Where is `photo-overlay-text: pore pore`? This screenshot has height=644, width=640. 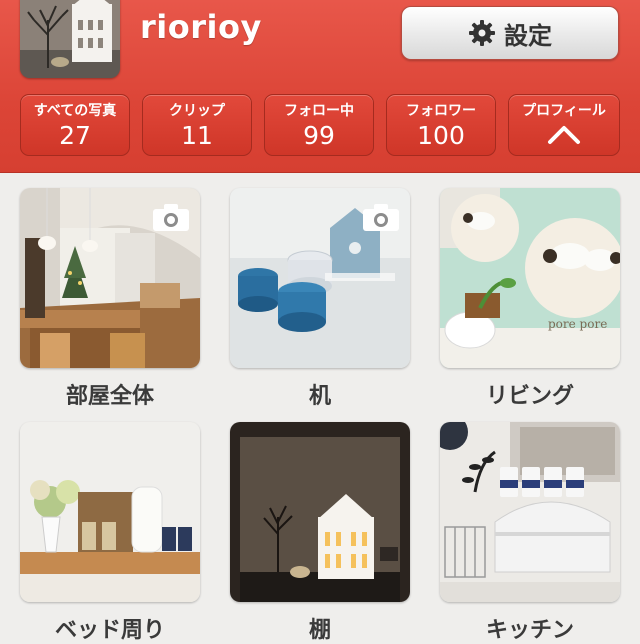 photo-overlay-text: pore pore is located at coordinates (577, 324).